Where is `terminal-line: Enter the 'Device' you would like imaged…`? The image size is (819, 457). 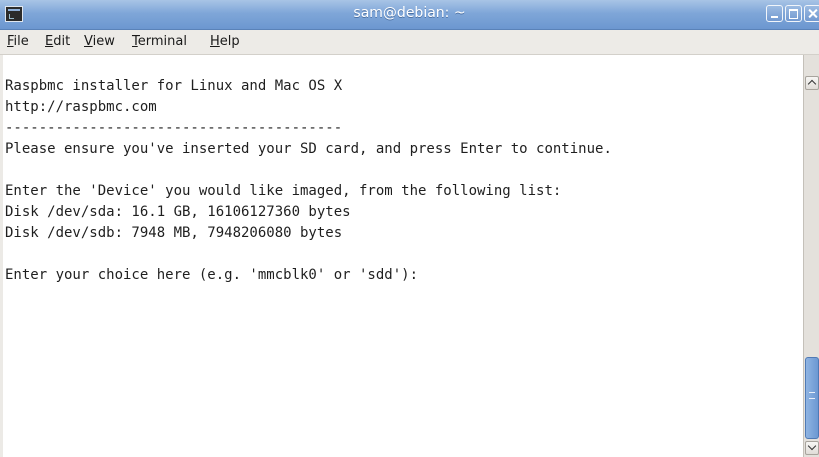
terminal-line: Enter the 'Device' you would like imaged… is located at coordinates (283, 191).